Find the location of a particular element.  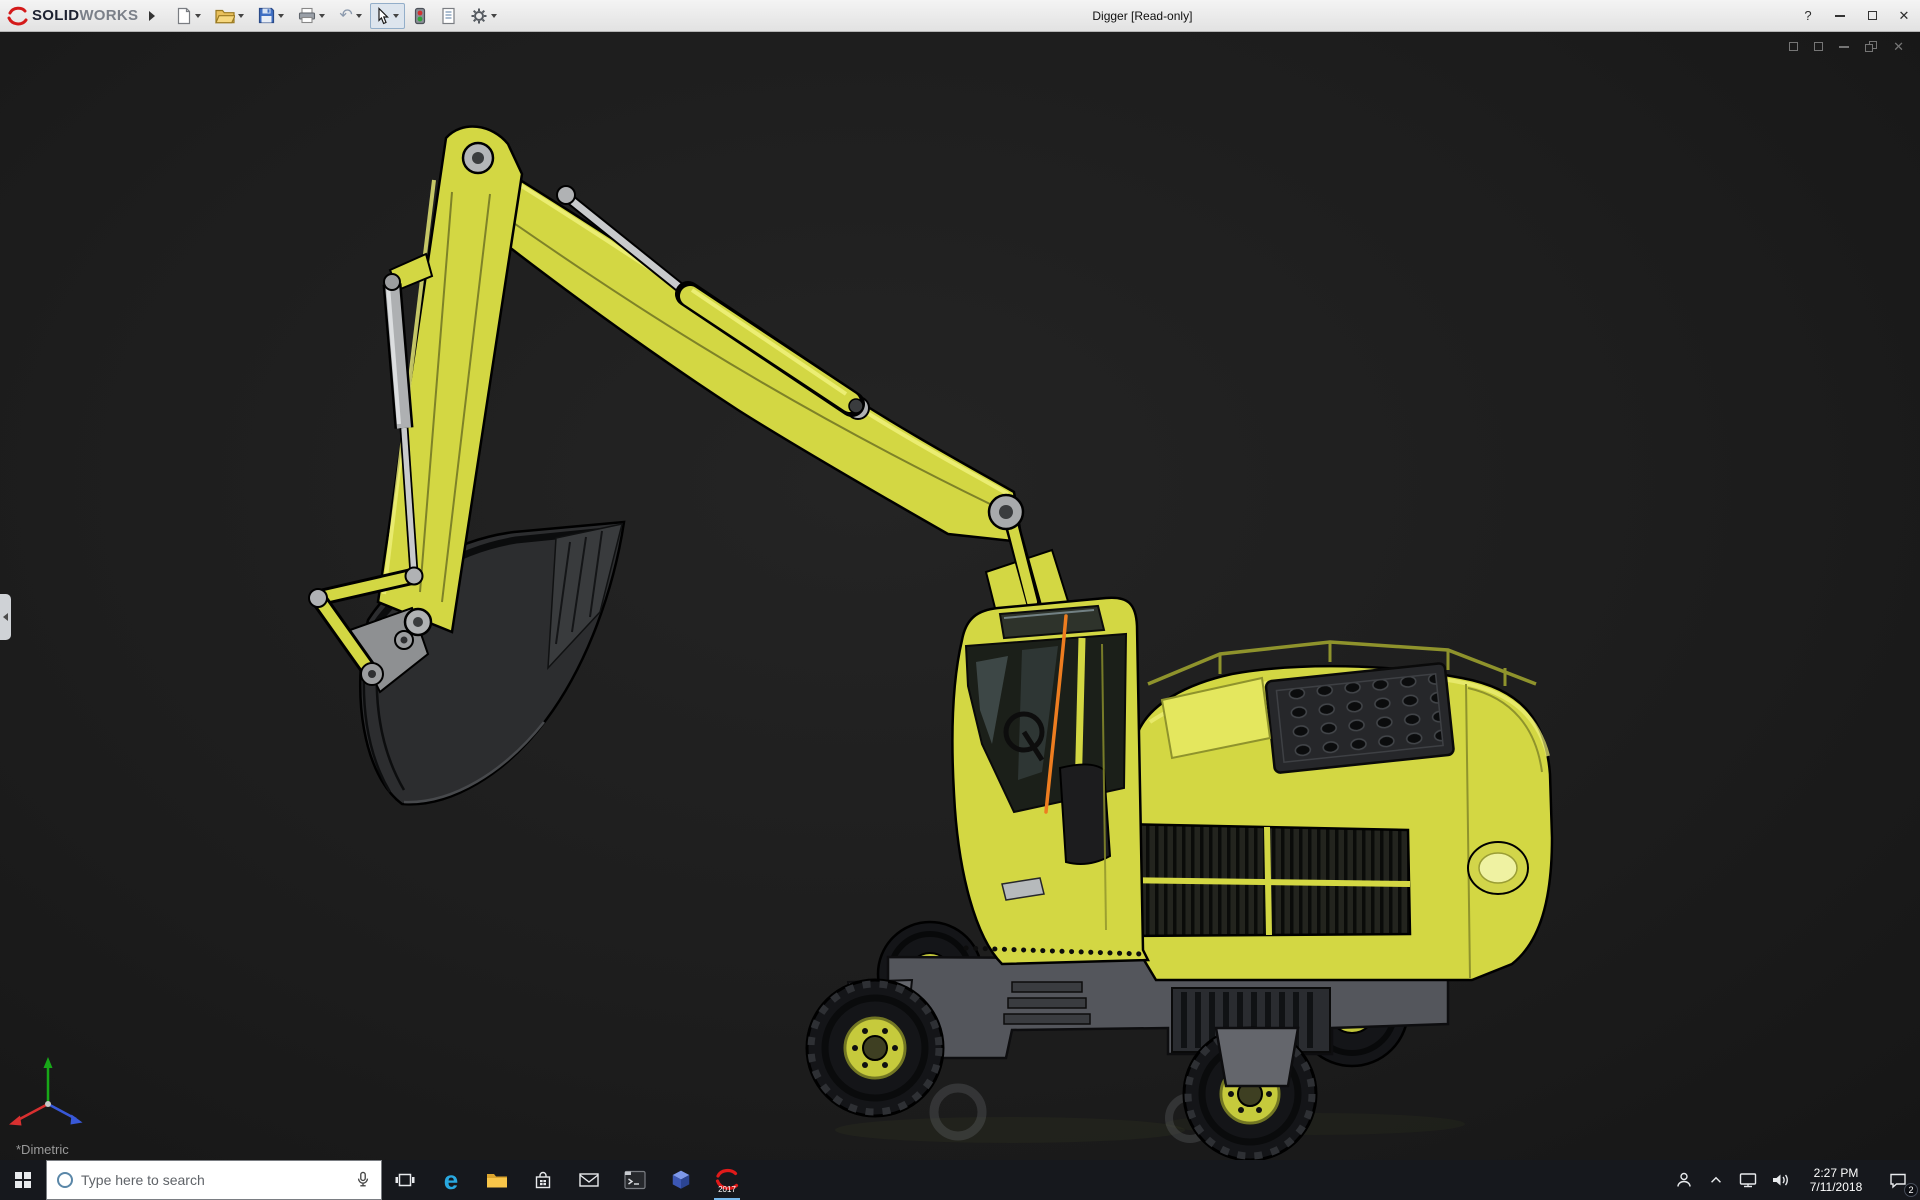

select-cursor-icon is located at coordinates (383, 15).